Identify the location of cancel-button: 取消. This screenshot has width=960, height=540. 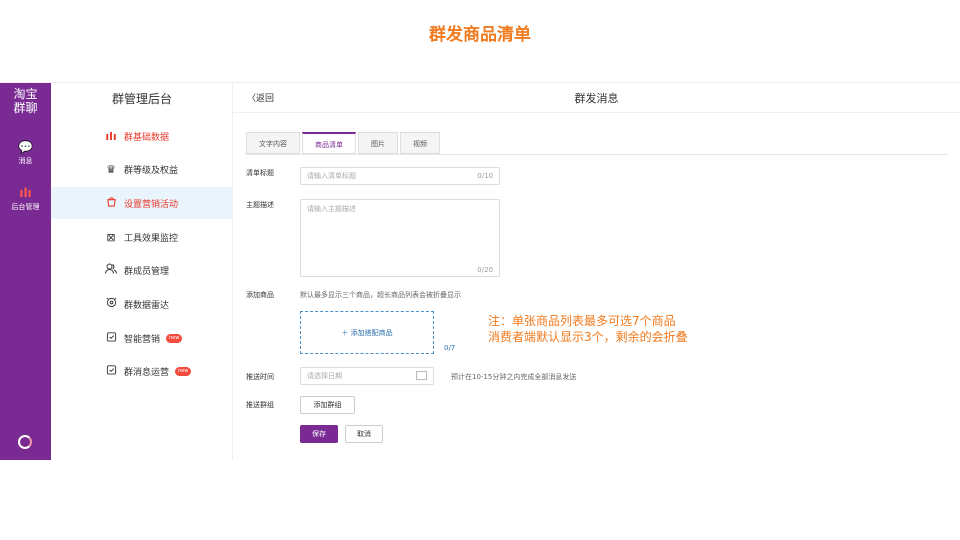
(364, 434).